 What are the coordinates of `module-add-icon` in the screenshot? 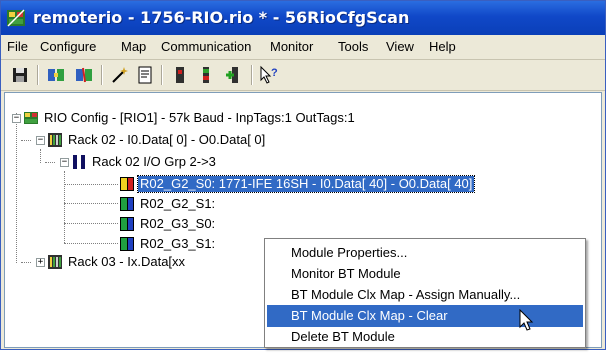 It's located at (234, 75).